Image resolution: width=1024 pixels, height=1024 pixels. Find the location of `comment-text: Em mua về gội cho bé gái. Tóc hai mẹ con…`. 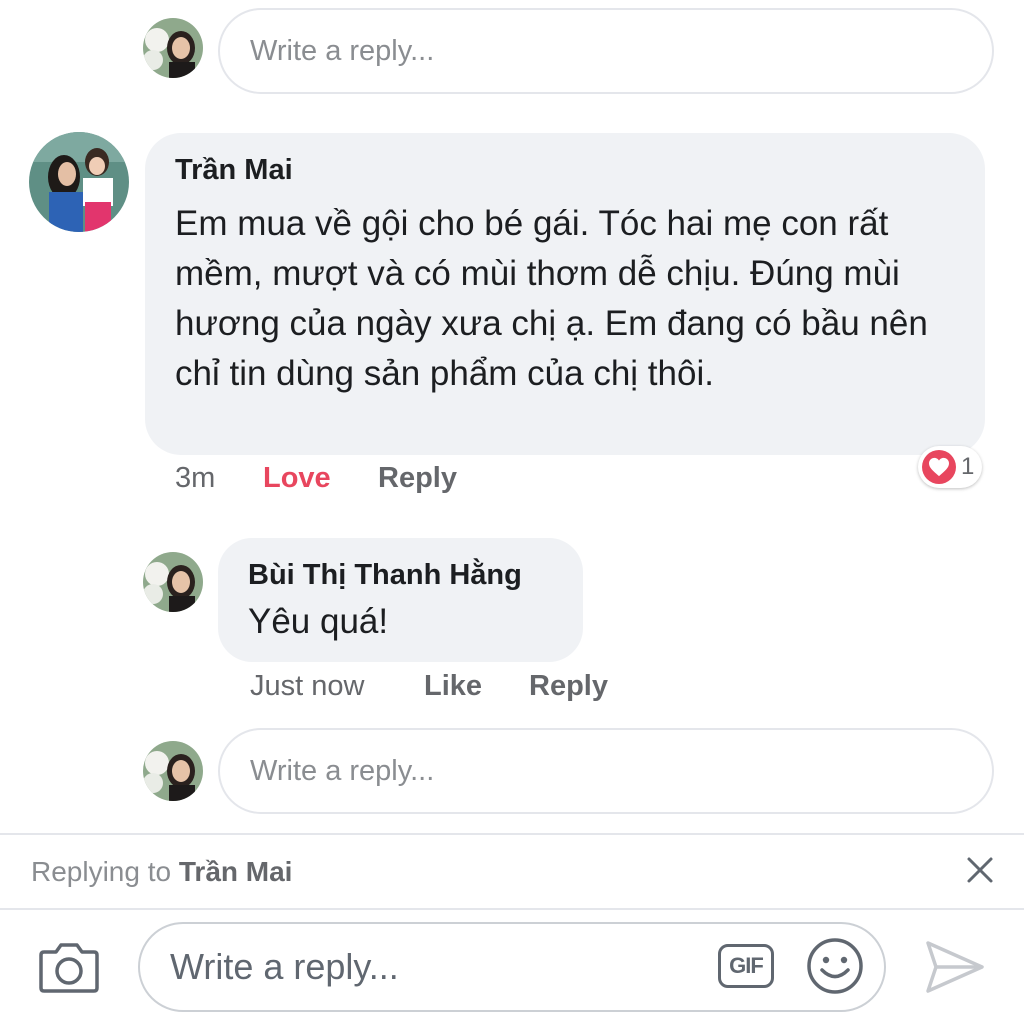

comment-text: Em mua về gội cho bé gái. Tóc hai mẹ con… is located at coordinates (551, 298).